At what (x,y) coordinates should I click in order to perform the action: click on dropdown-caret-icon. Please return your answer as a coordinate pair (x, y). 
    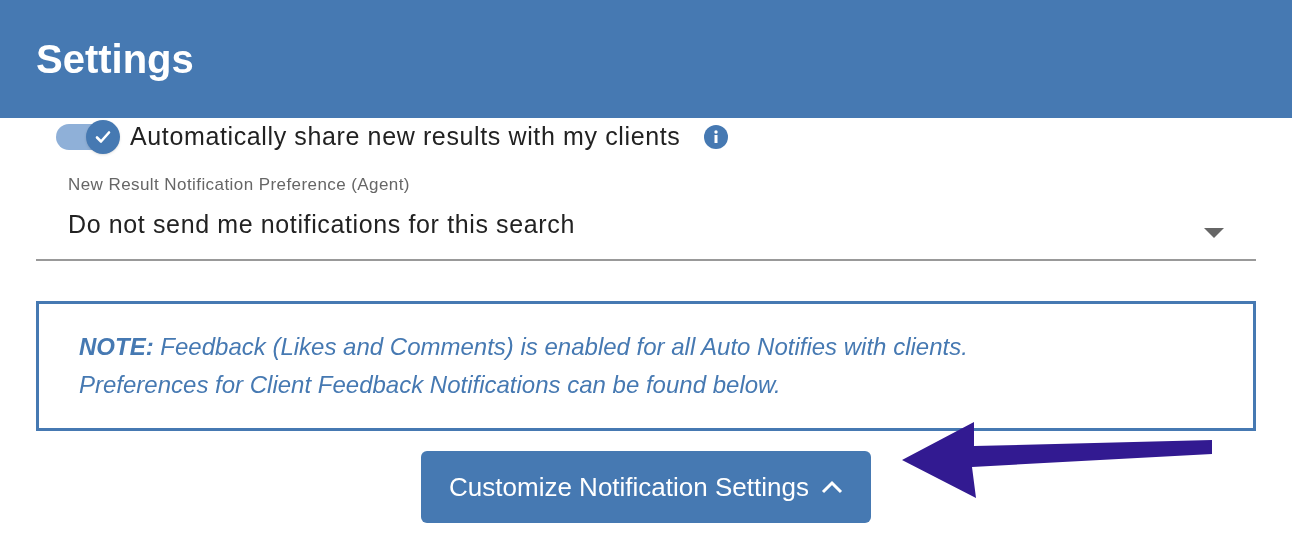
    Looking at the image, I should click on (1214, 233).